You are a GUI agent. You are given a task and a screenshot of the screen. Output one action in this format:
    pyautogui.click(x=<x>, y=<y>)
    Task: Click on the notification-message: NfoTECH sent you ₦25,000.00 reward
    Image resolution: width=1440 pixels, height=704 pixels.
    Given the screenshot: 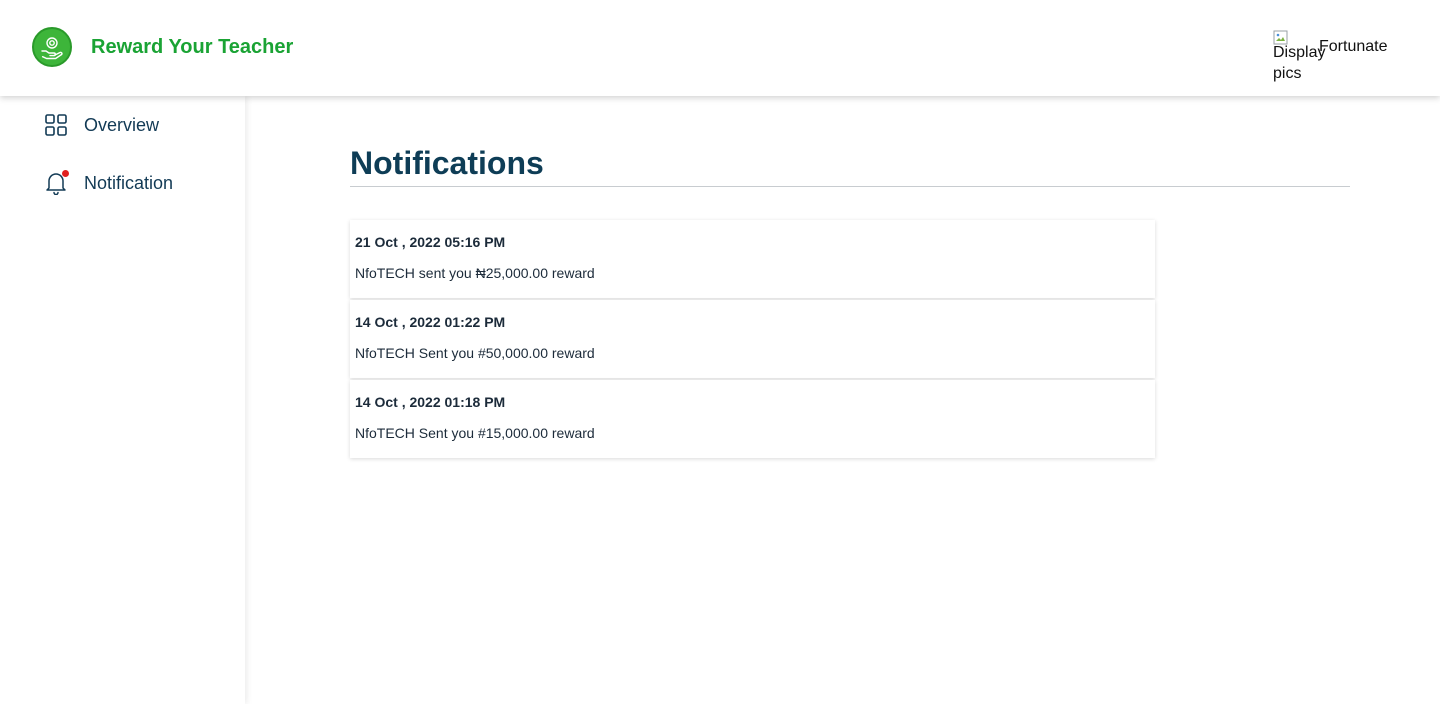 What is the action you would take?
    pyautogui.click(x=475, y=273)
    